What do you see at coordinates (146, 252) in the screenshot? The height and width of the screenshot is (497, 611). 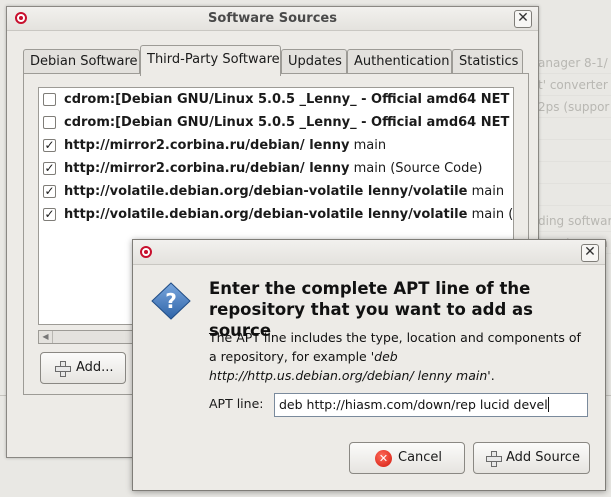 I see `debian-logo-icon` at bounding box center [146, 252].